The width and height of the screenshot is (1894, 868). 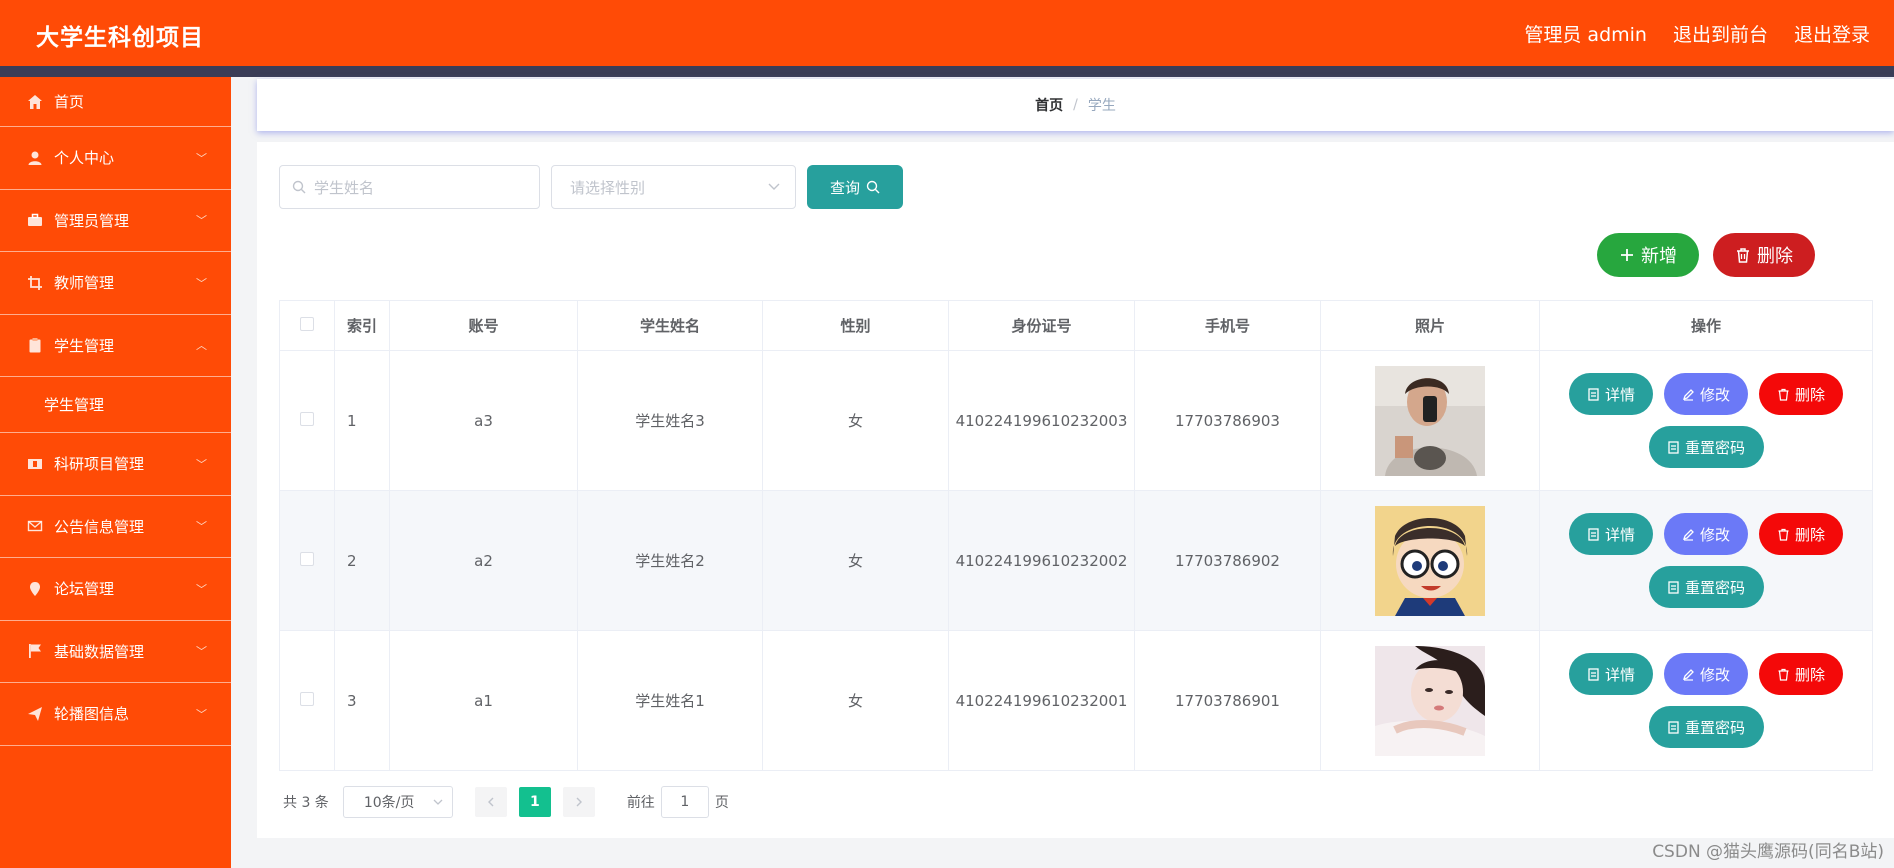 What do you see at coordinates (1706, 420) in the screenshot?
I see `operations-cell: 详情 修改 删除 重置密码` at bounding box center [1706, 420].